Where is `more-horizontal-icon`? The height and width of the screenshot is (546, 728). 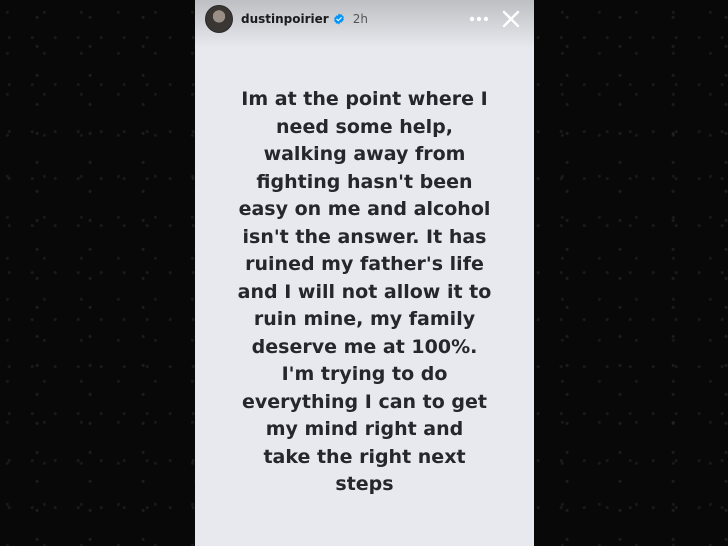 more-horizontal-icon is located at coordinates (479, 19).